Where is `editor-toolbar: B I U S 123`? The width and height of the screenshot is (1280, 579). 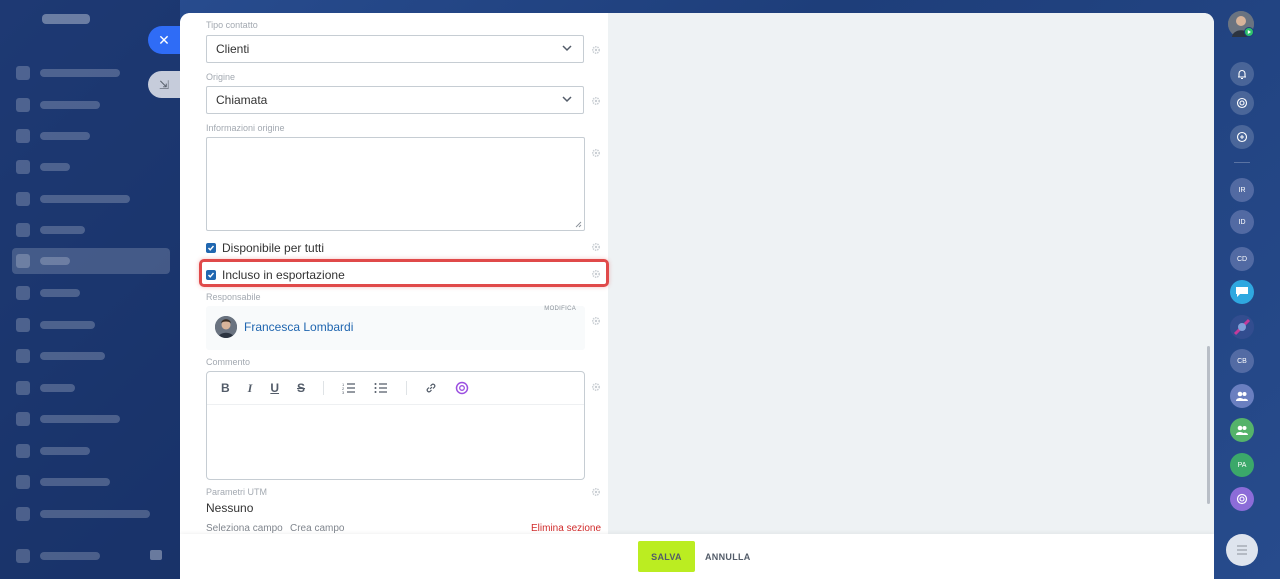
editor-toolbar: B I U S 123 is located at coordinates (395, 388).